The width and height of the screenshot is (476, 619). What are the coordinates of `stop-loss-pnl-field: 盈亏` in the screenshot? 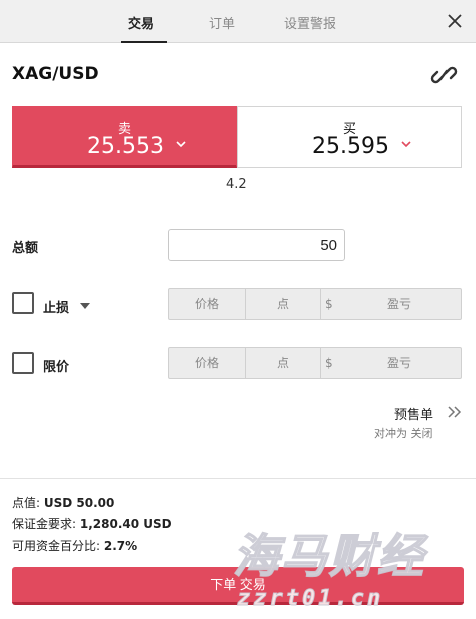 It's located at (399, 304).